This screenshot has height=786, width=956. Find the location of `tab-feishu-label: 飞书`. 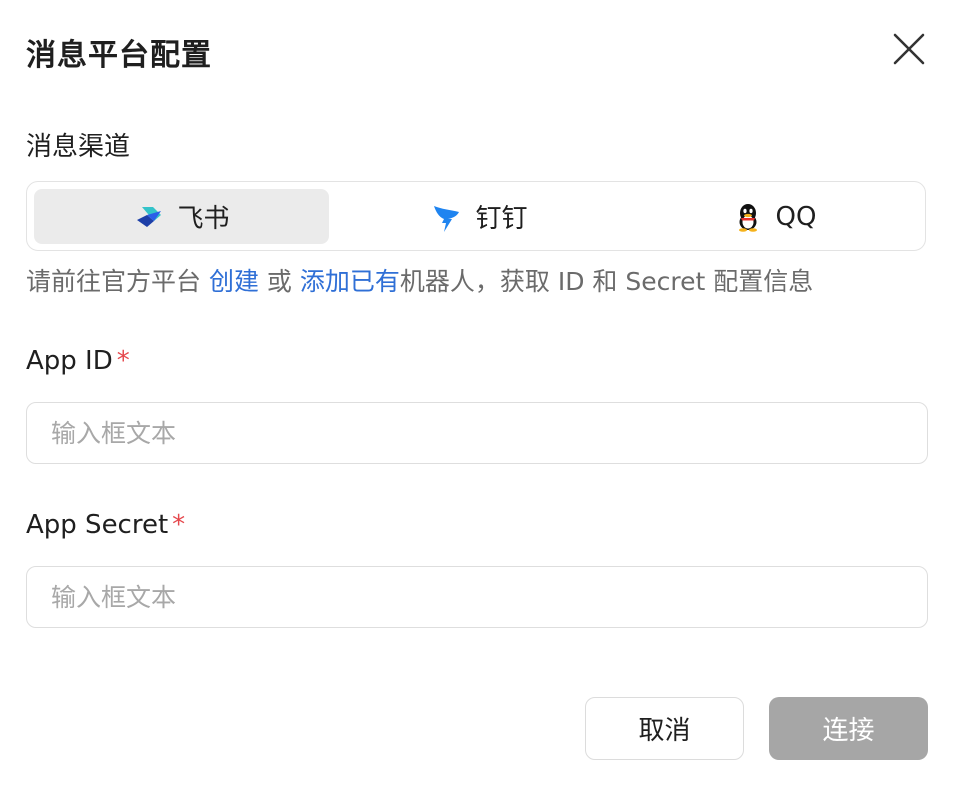

tab-feishu-label: 飞书 is located at coordinates (203, 219).